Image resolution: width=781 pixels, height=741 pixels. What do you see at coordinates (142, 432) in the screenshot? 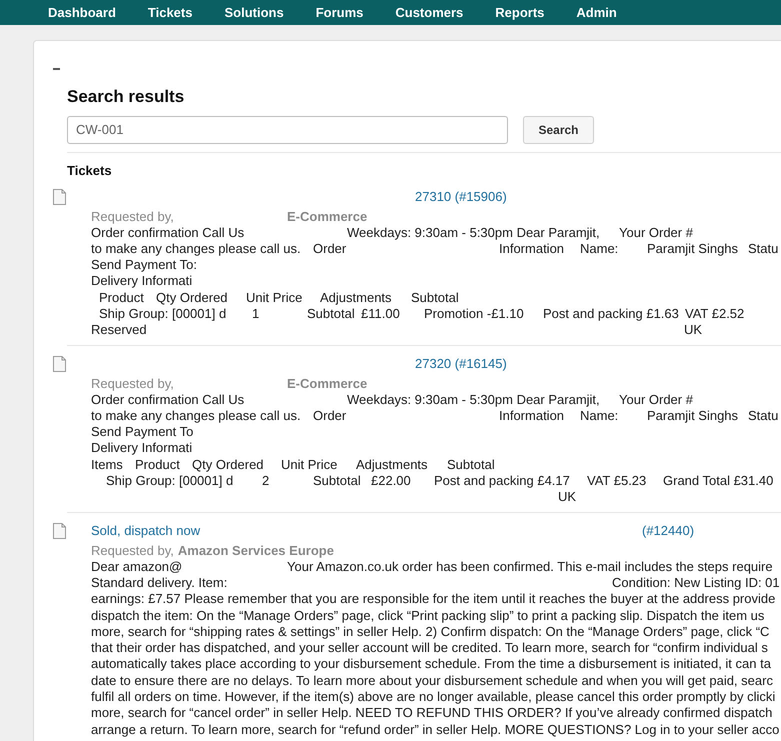
I see `ticket-text: Send Payment To` at bounding box center [142, 432].